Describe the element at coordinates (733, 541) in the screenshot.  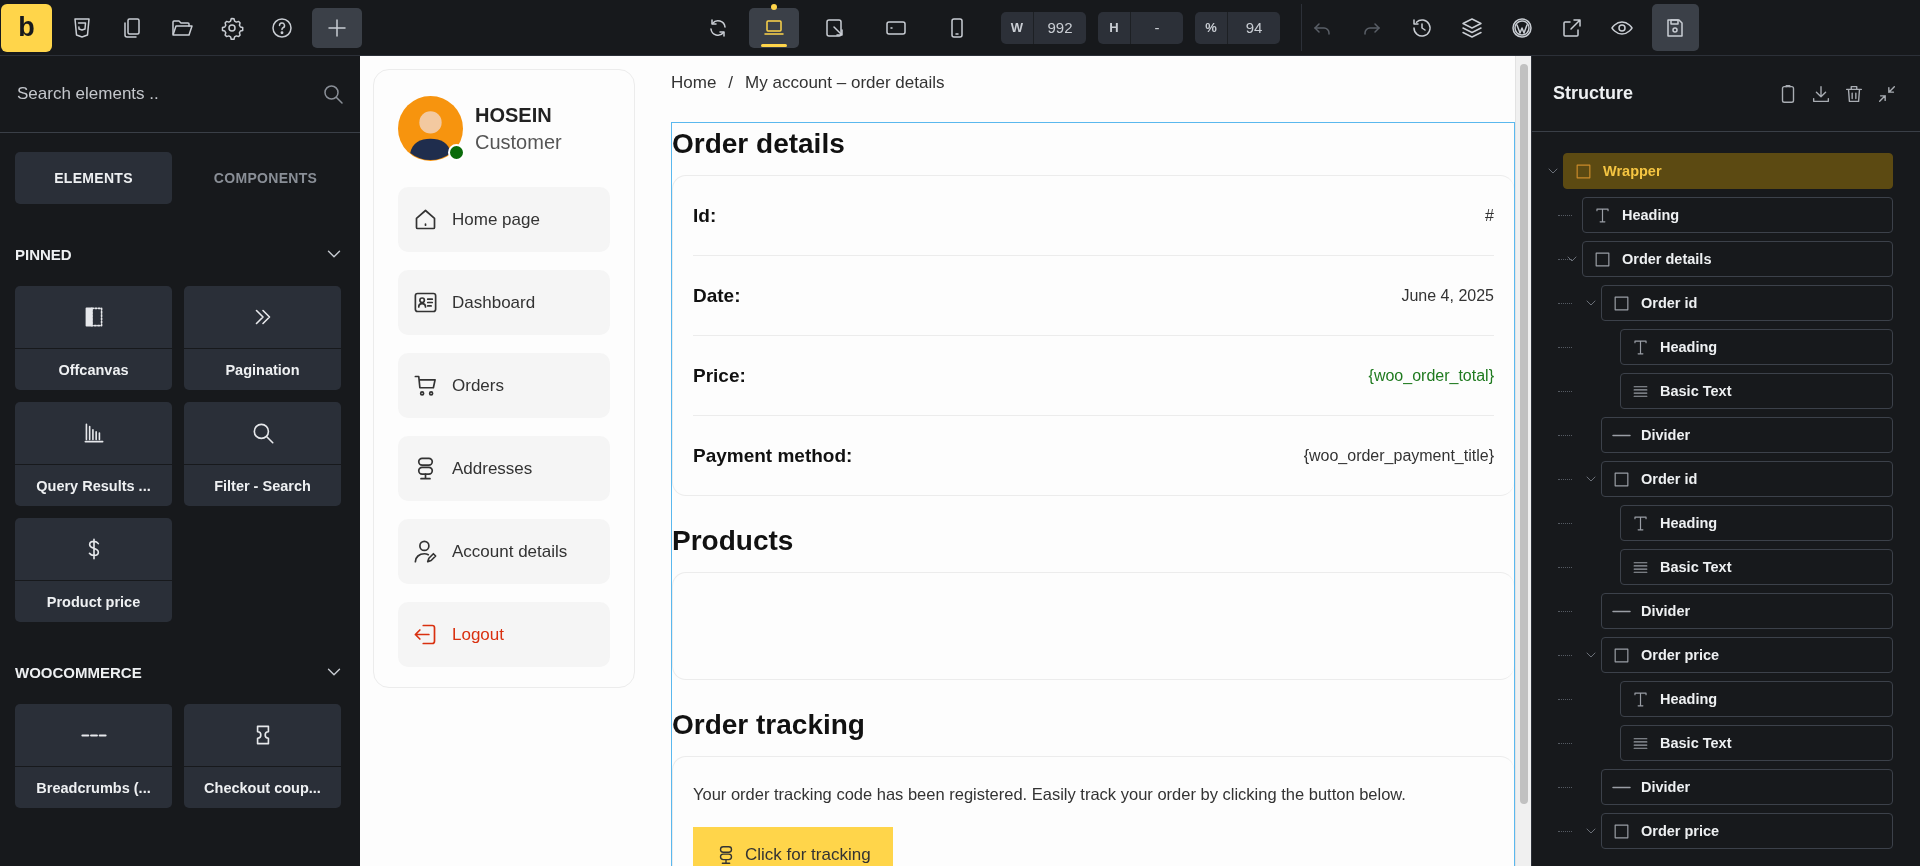
I see `section-heading: Products` at that location.